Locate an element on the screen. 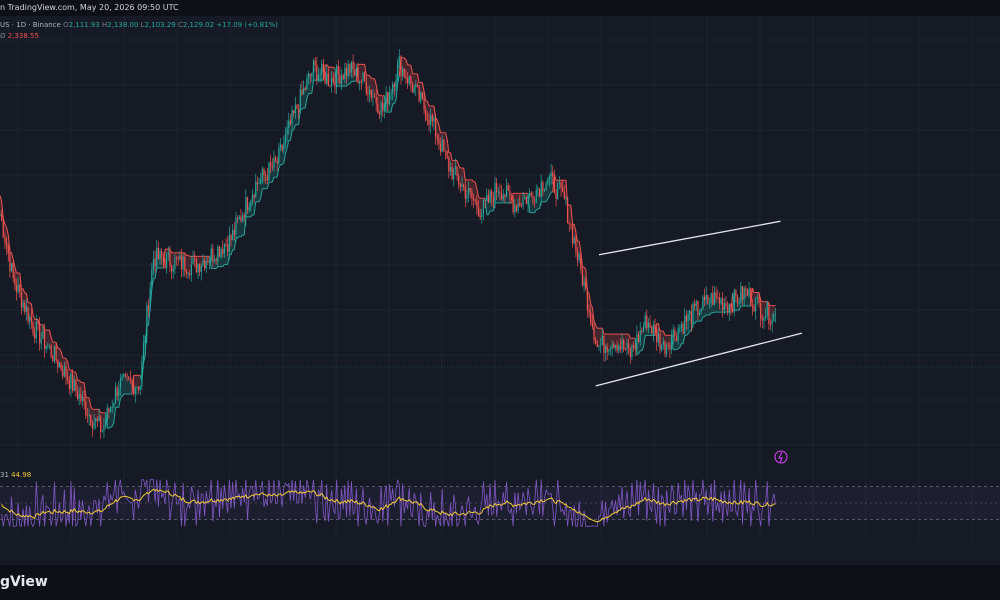 The image size is (1000, 600). symbol-label: US · 1D · Binance is located at coordinates (30, 25).